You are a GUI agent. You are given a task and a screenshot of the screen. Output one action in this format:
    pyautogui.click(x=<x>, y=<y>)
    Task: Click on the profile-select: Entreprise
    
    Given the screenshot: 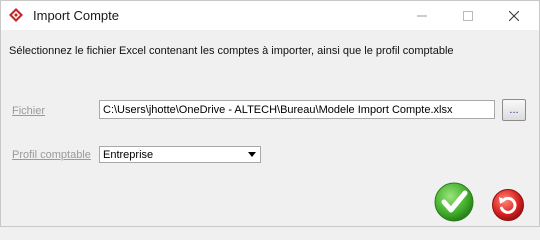 What is the action you would take?
    pyautogui.click(x=180, y=154)
    